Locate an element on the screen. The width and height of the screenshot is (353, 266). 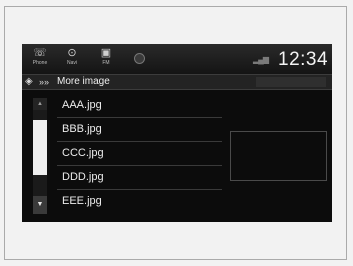
title-bar: ◈ »» More image is located at coordinates (177, 82).